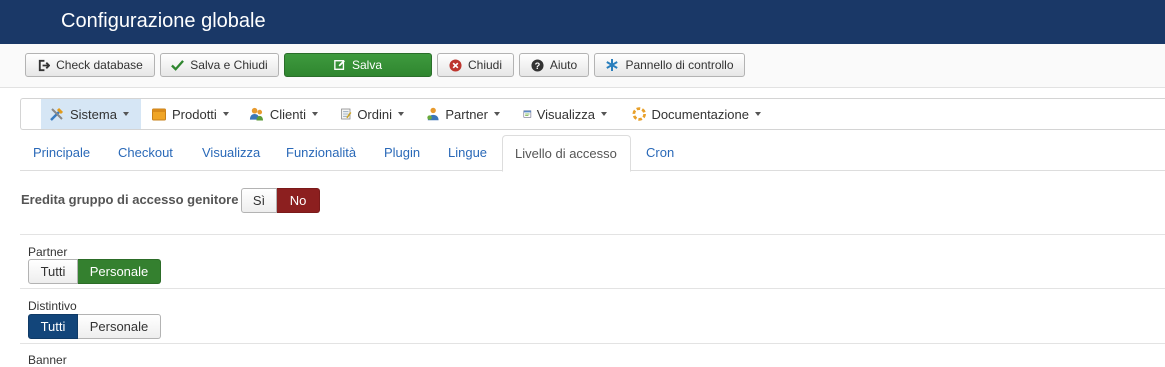 The height and width of the screenshot is (367, 1165). I want to click on badge-personal-toggle: Personale, so click(119, 326).